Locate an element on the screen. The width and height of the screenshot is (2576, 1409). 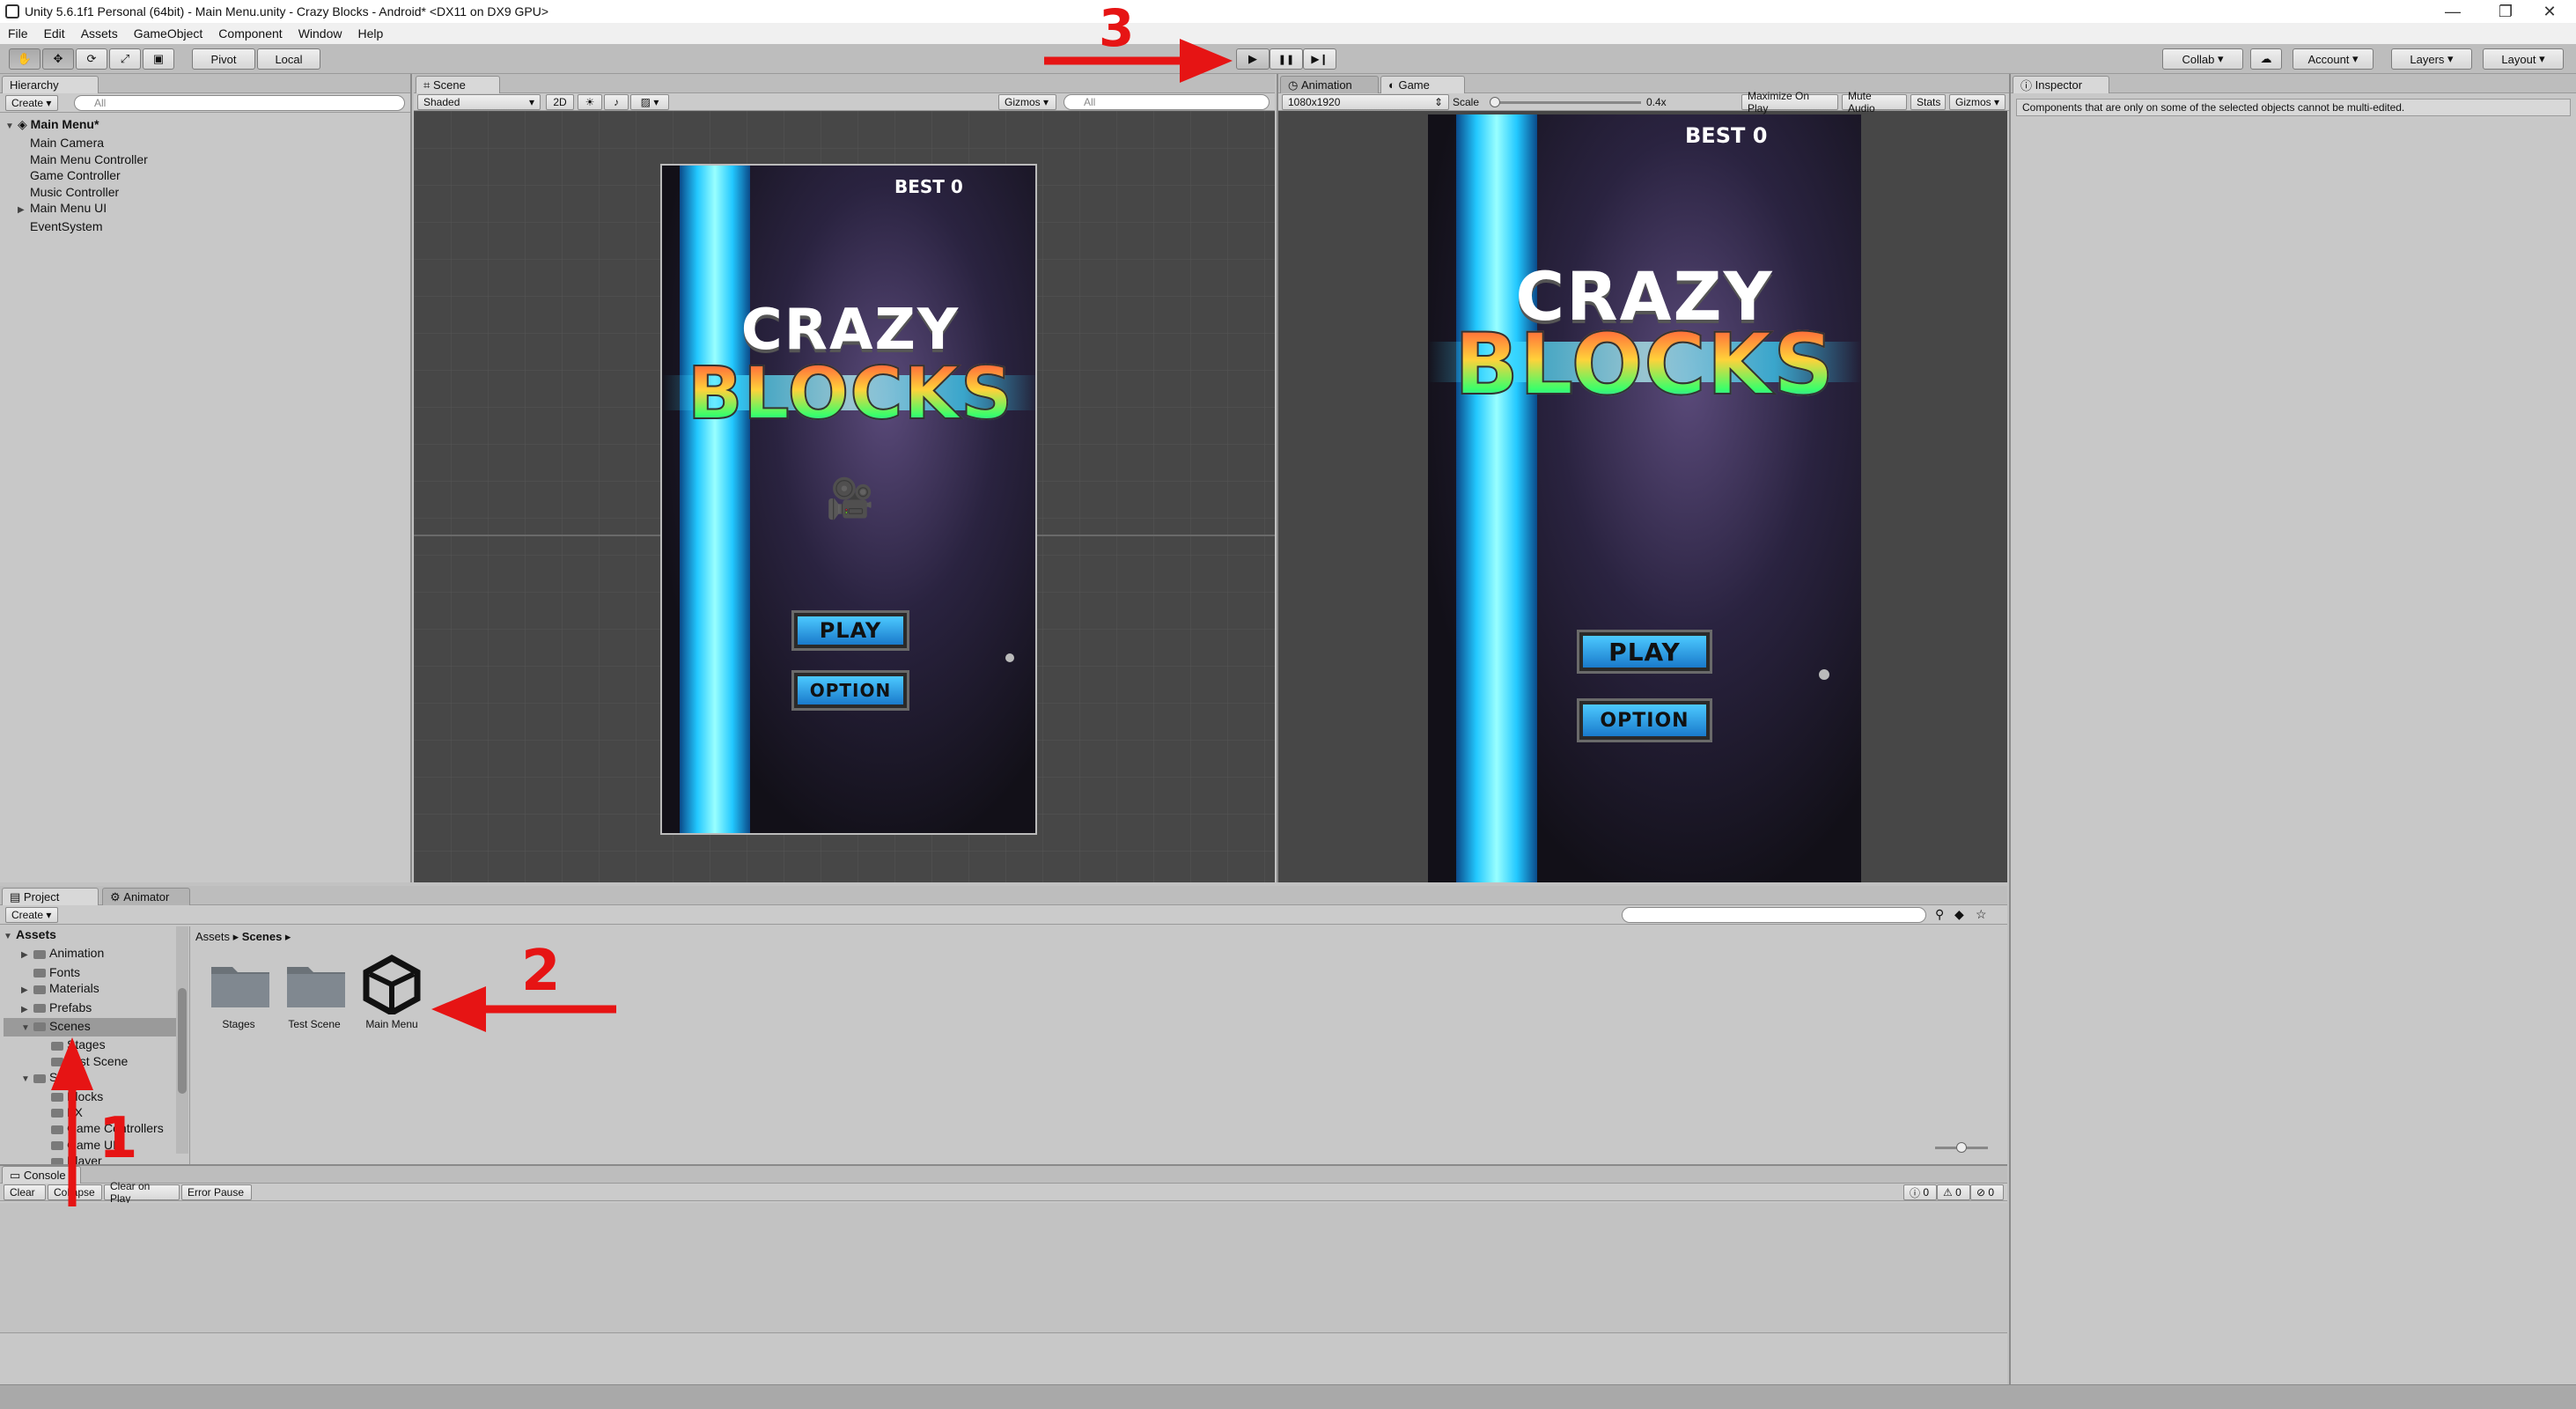
layout-dropdown: Layout ▾ is located at coordinates (2523, 59).